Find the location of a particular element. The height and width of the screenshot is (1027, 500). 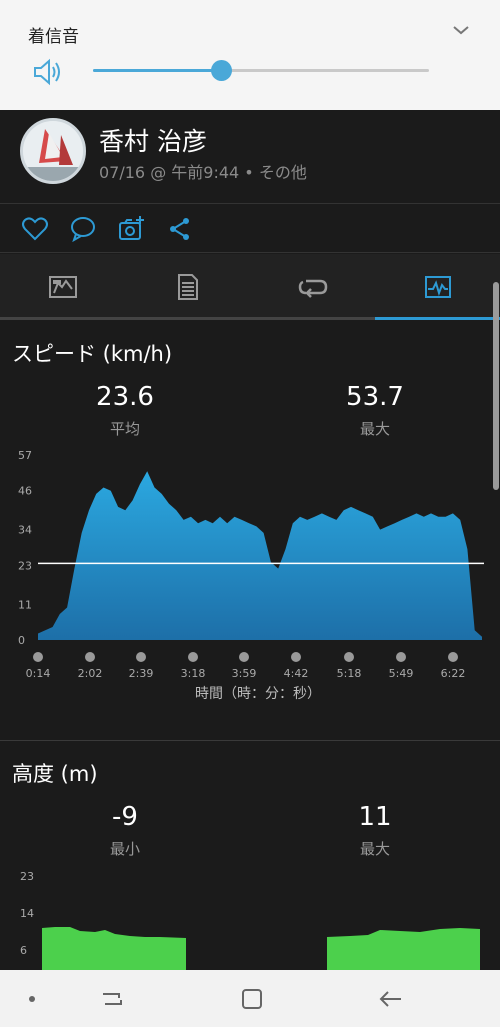

speed-x-tick-label: 2:39 is located at coordinates (141, 673).